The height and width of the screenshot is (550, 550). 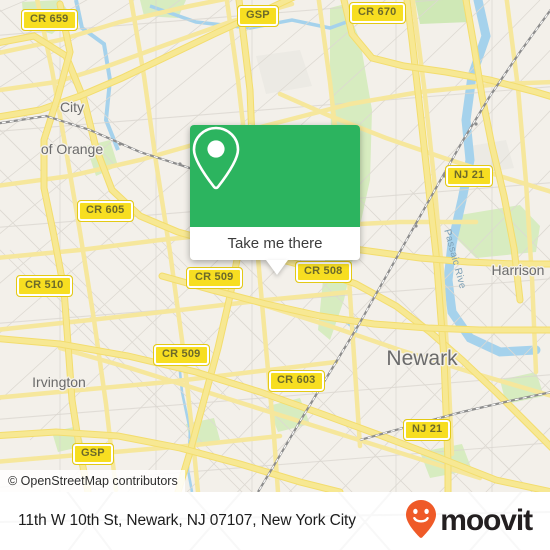 I want to click on popup-header, so click(x=275, y=176).